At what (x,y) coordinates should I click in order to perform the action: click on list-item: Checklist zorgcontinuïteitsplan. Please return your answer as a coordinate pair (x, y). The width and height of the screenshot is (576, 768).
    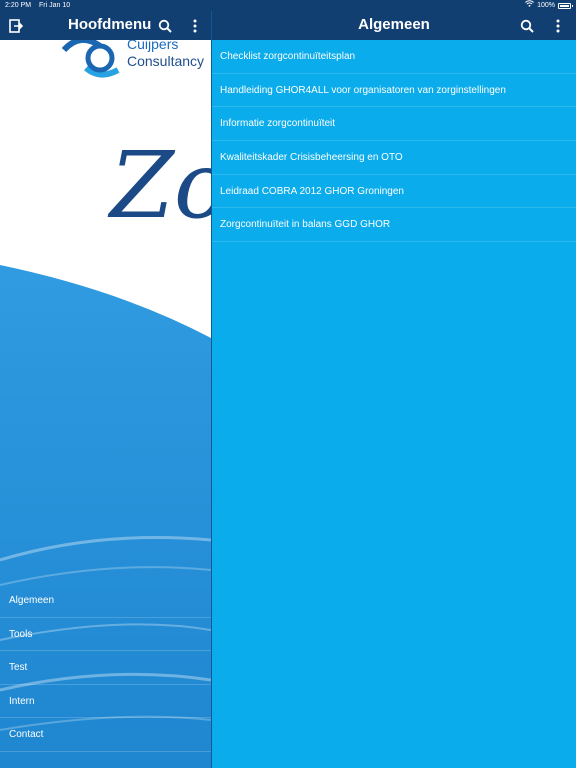
    Looking at the image, I should click on (394, 57).